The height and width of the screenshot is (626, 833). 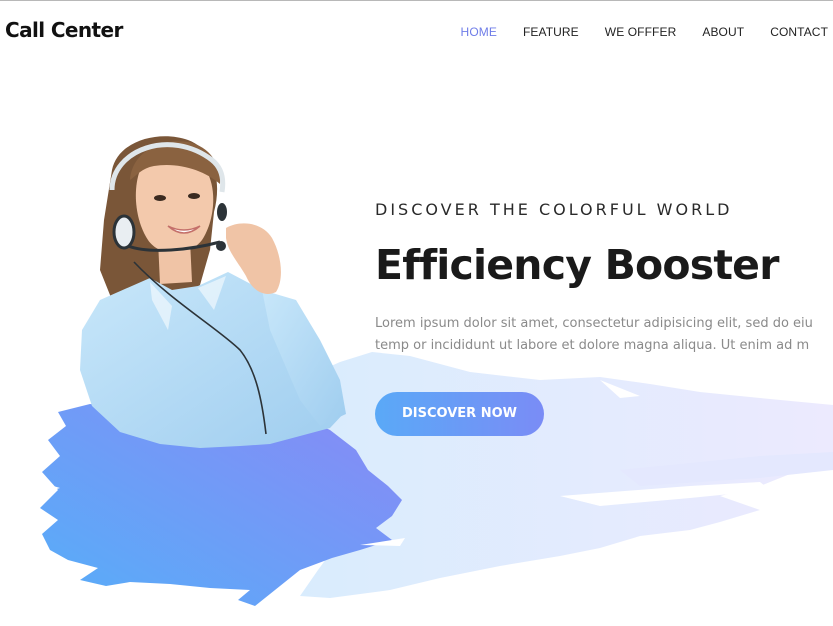 What do you see at coordinates (799, 32) in the screenshot?
I see `nav-item-contact: CONTACT` at bounding box center [799, 32].